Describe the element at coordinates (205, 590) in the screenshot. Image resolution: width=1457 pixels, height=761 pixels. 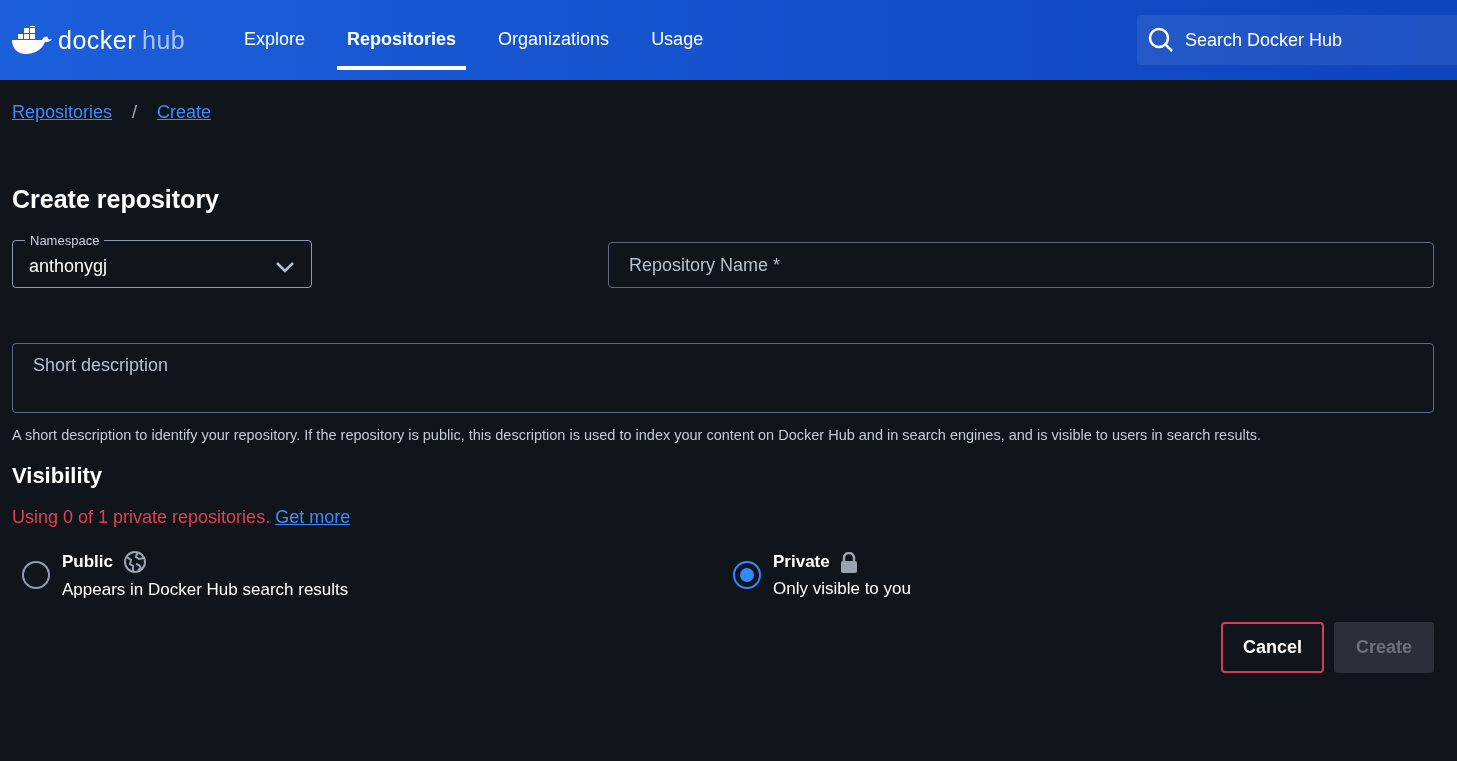
I see `option-description: Appears in Docker Hub search results` at that location.